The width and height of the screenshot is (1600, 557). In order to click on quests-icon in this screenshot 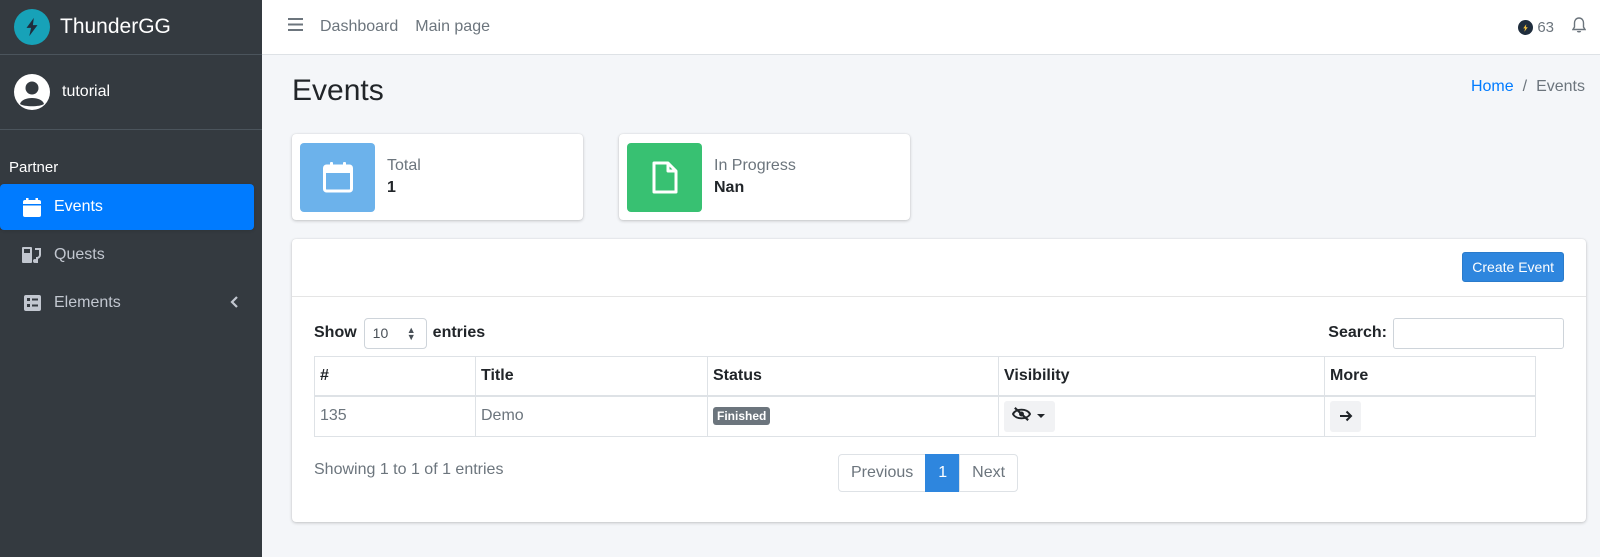, I will do `click(32, 255)`.